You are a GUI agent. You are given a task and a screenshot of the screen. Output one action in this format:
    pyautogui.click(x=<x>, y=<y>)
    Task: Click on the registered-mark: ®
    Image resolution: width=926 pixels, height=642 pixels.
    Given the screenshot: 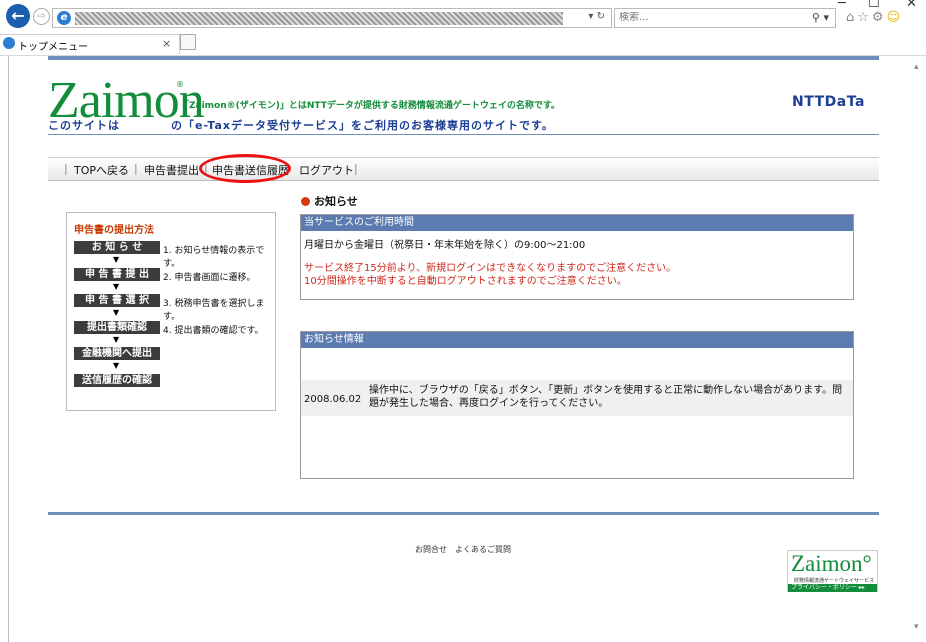 What is the action you would take?
    pyautogui.click(x=180, y=84)
    